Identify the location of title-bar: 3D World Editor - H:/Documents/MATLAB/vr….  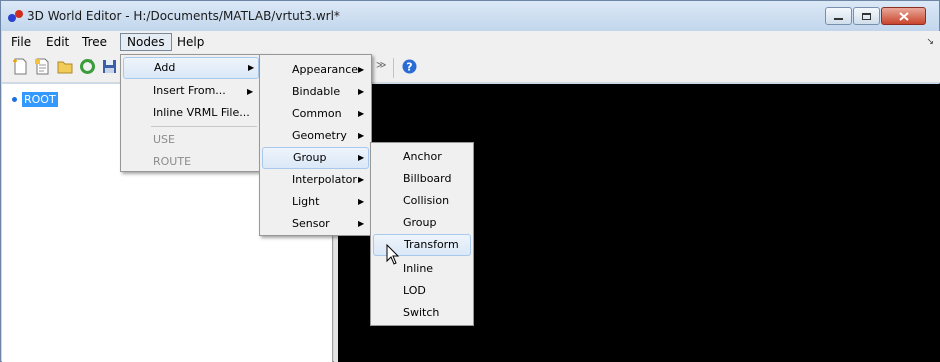
(470, 16).